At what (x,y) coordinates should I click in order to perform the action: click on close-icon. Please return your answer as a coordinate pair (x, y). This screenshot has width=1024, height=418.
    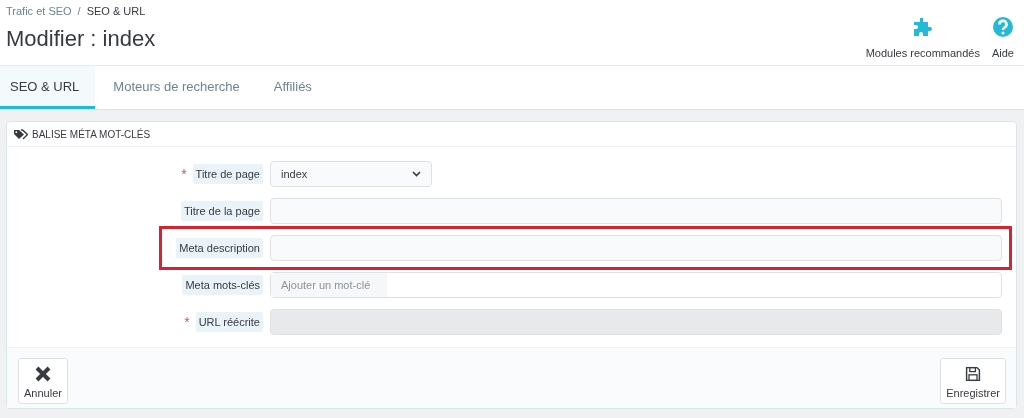
    Looking at the image, I should click on (42, 374).